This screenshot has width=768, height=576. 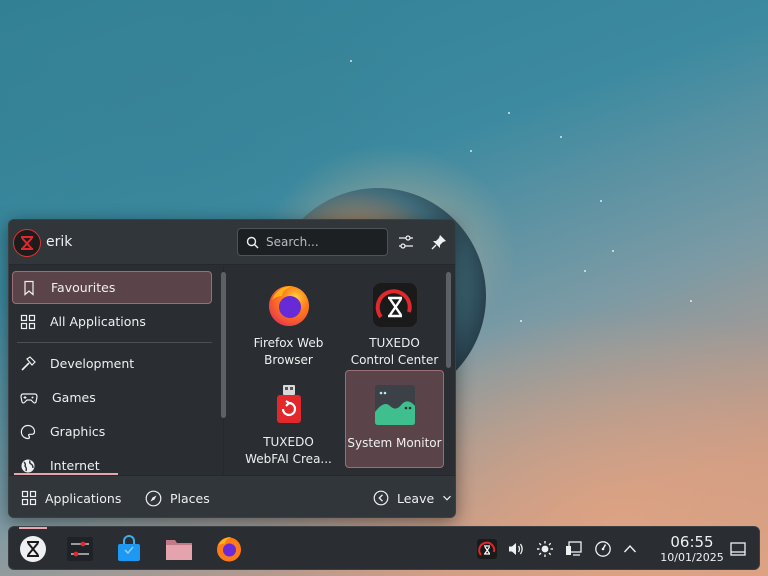 I want to click on applications-scrollbar, so click(x=448, y=320).